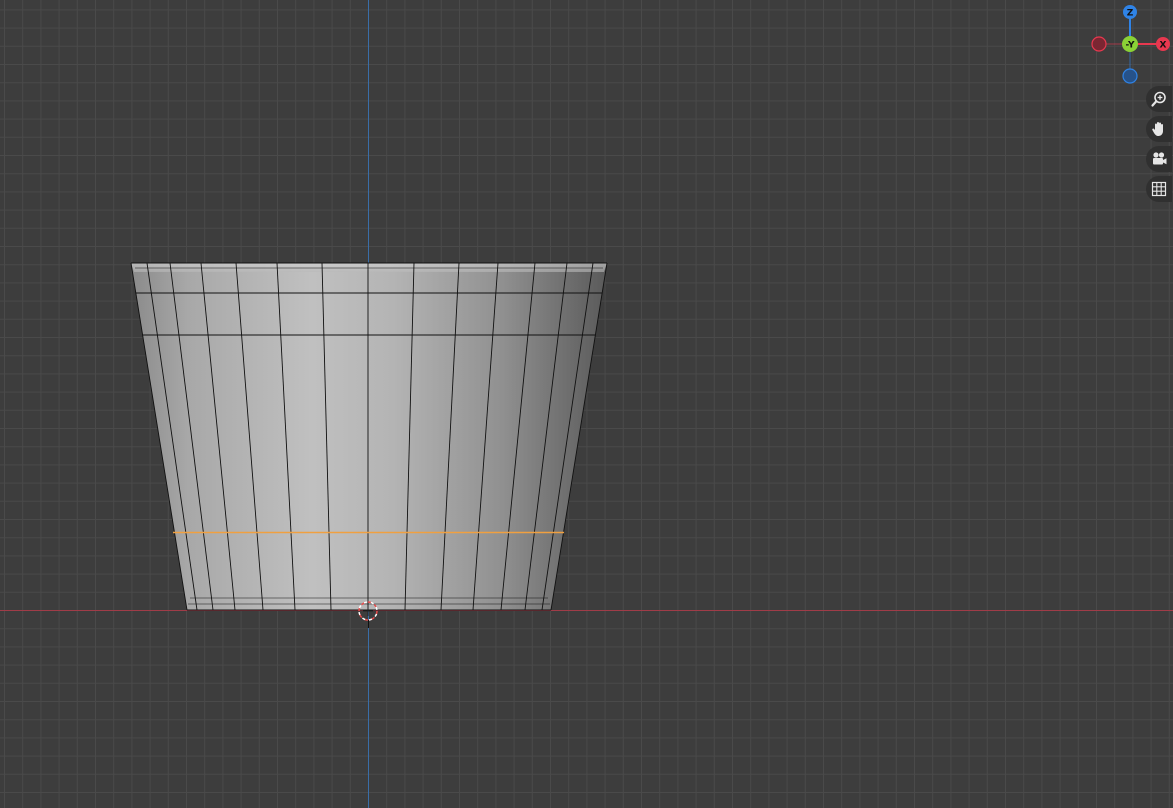 This screenshot has height=808, width=1173. I want to click on gizmo-neg-y-label: -Y, so click(1130, 46).